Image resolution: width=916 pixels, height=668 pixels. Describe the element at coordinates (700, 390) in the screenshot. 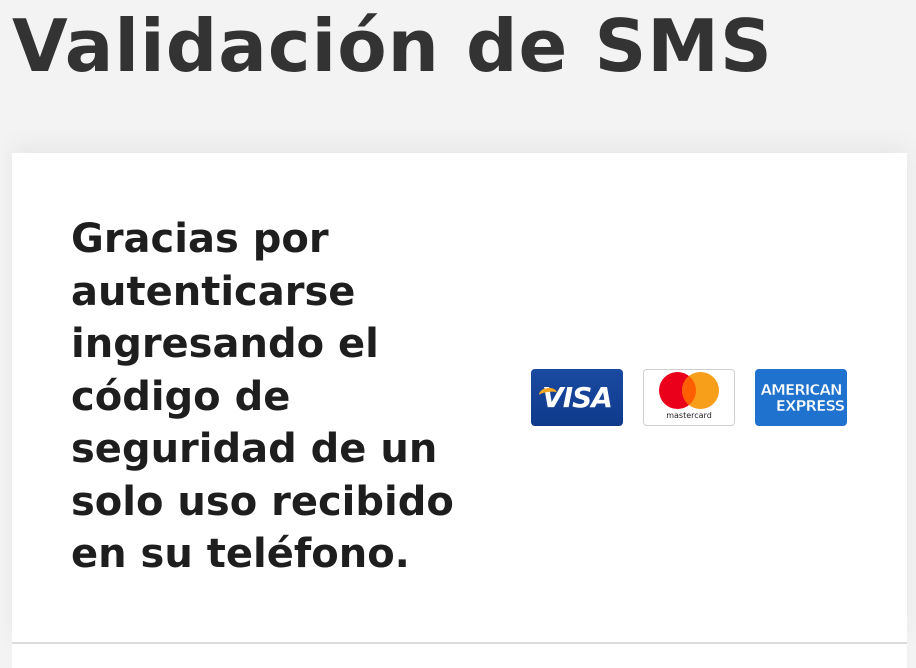

I see `mastercard-overlap` at that location.